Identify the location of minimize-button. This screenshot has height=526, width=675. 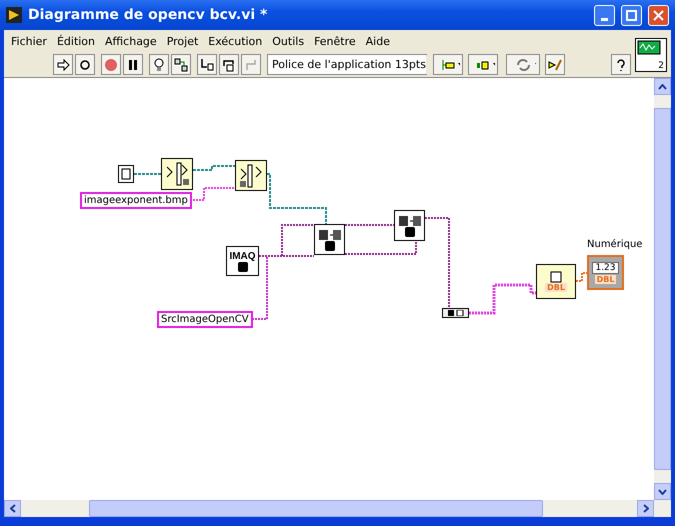
(604, 15).